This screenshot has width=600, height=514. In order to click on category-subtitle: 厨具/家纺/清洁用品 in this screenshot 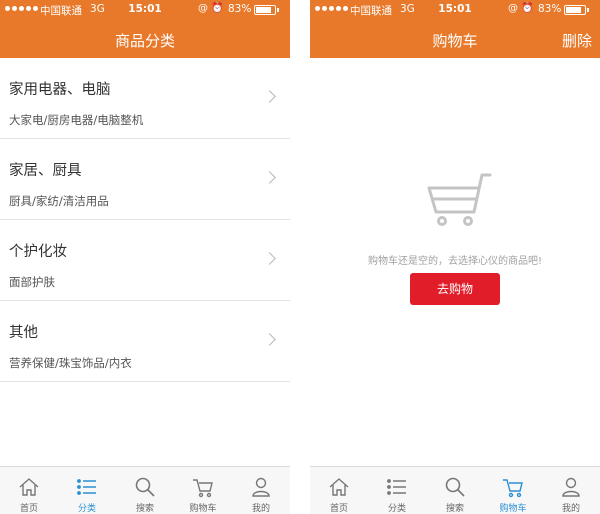, I will do `click(59, 201)`.